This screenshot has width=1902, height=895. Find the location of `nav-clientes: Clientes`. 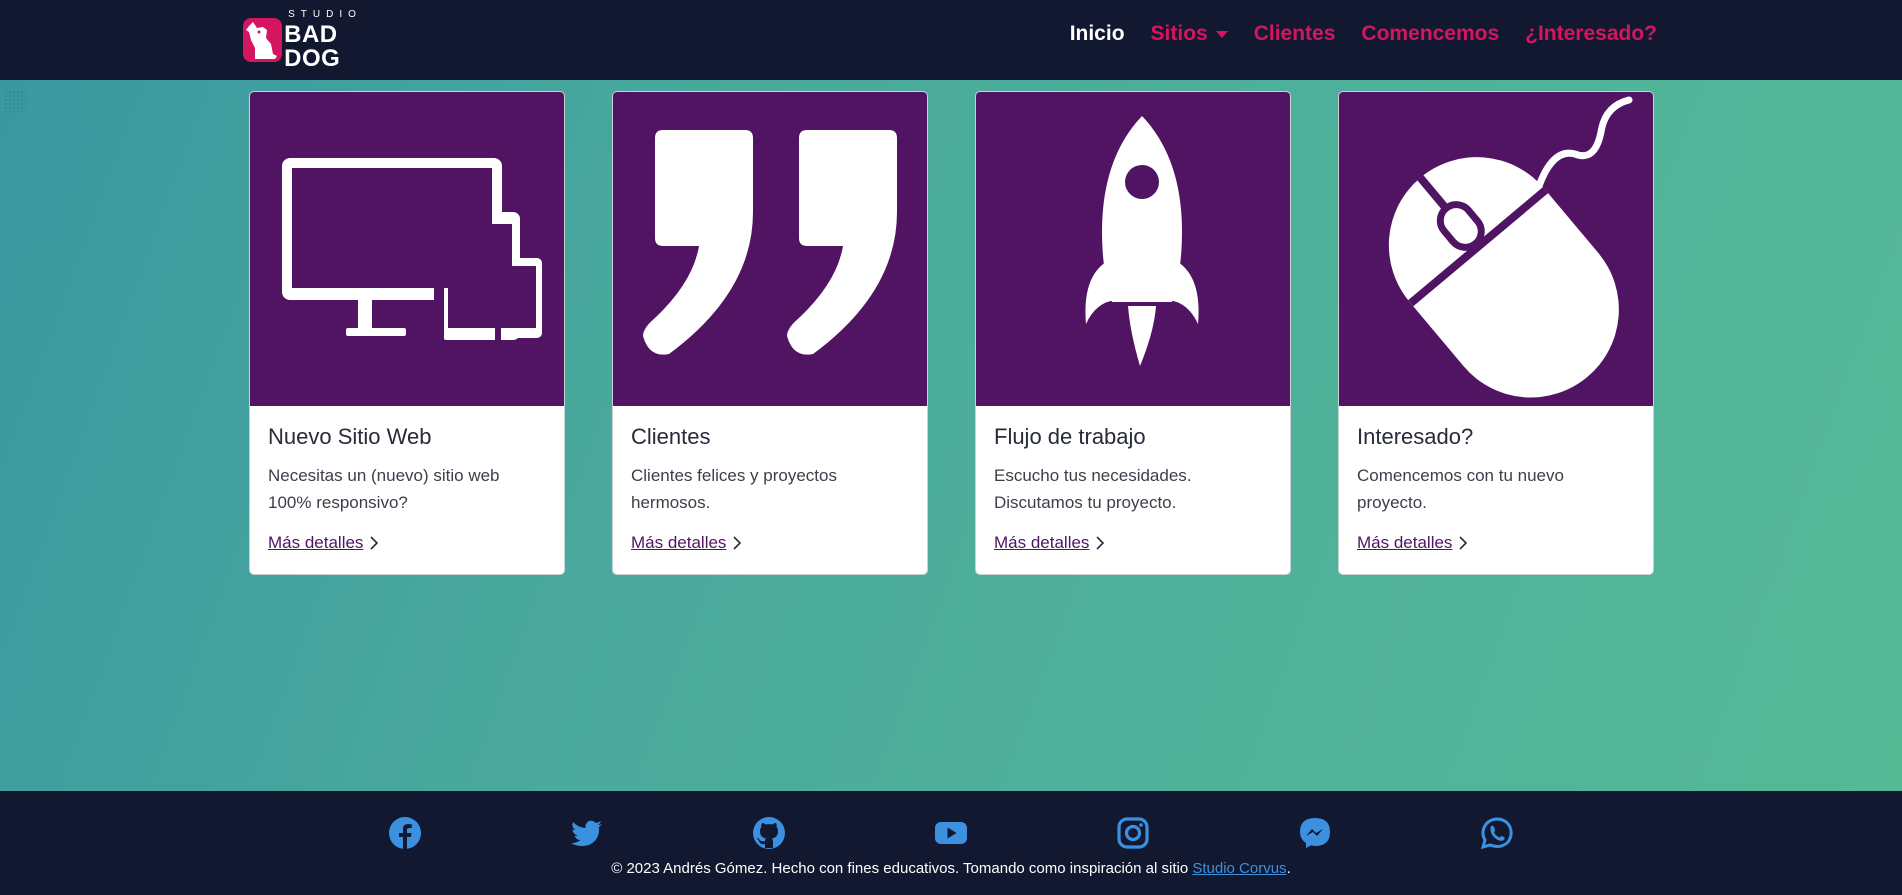

nav-clientes: Clientes is located at coordinates (1295, 34).